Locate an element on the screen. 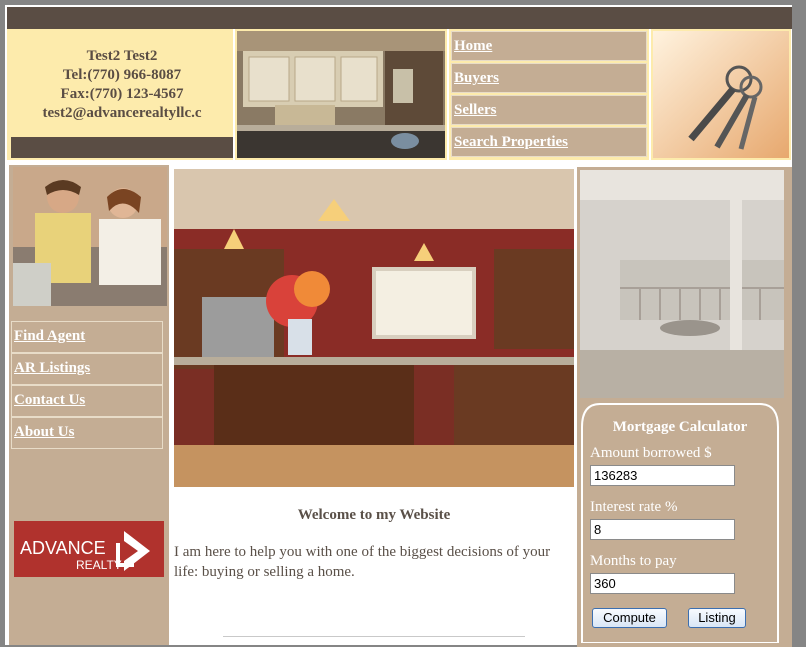 The width and height of the screenshot is (806, 647). side-nav-ar-listings: AR Listings is located at coordinates (87, 369).